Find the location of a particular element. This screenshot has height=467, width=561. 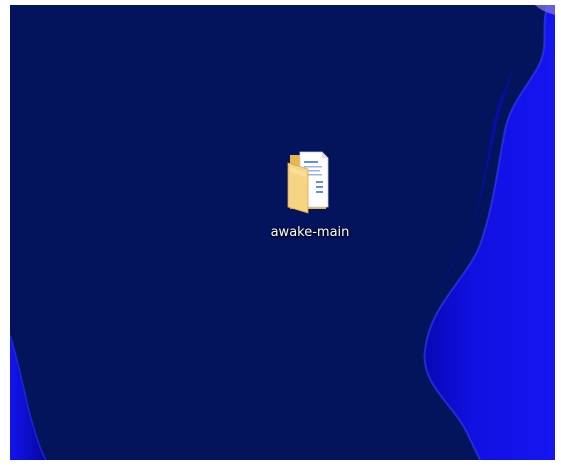

desktop-icon-label: awake-main is located at coordinates (310, 233).